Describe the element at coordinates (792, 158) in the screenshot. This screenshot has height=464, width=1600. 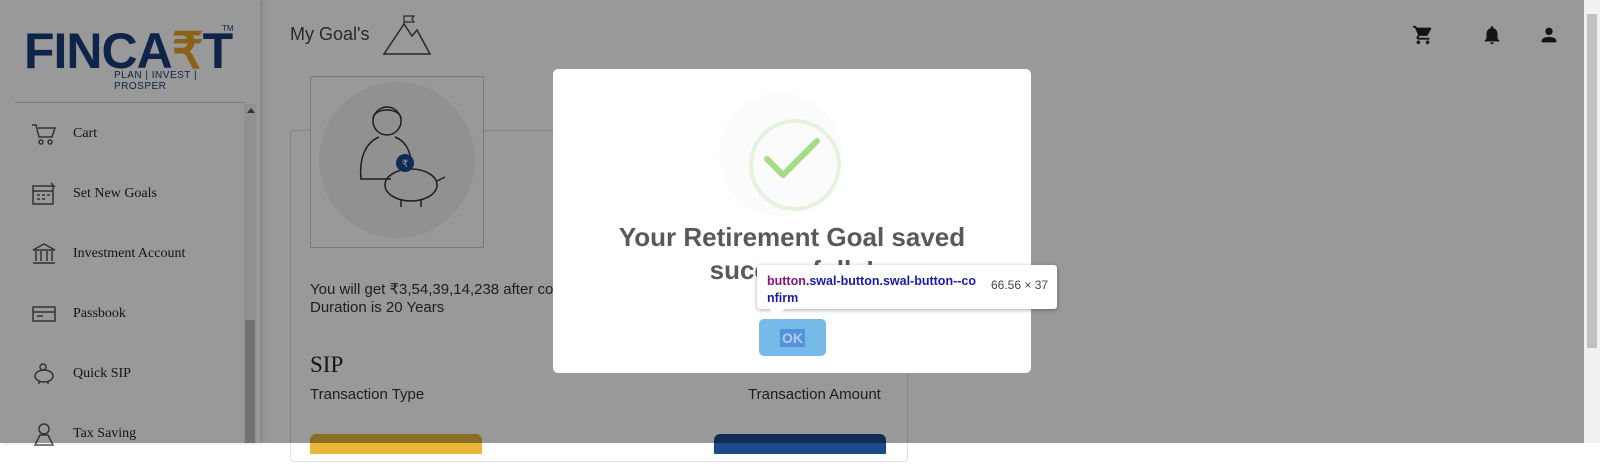
I see `success-check-icon` at that location.